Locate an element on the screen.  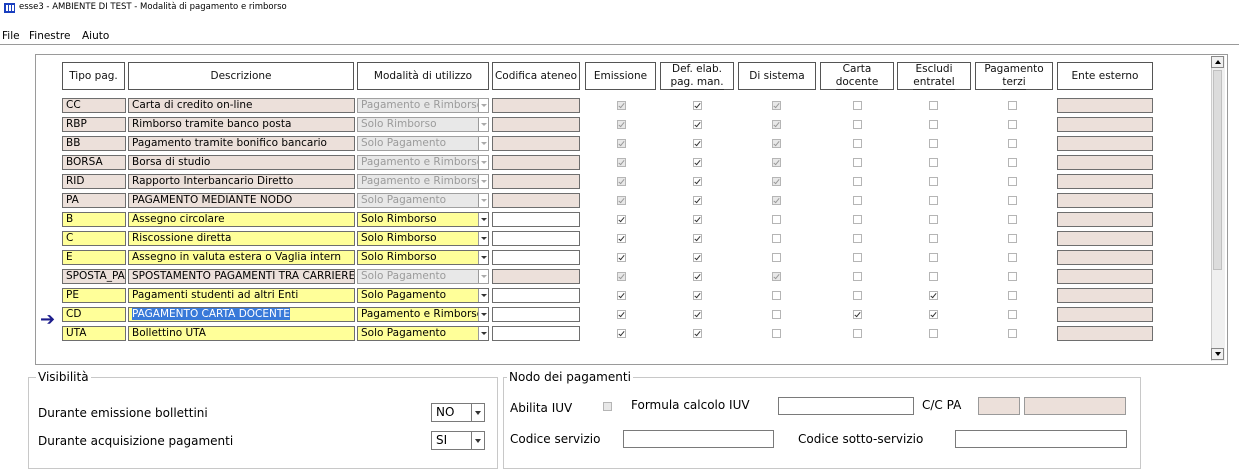
descrizione-cell: Riscossione diretta is located at coordinates (241, 238).